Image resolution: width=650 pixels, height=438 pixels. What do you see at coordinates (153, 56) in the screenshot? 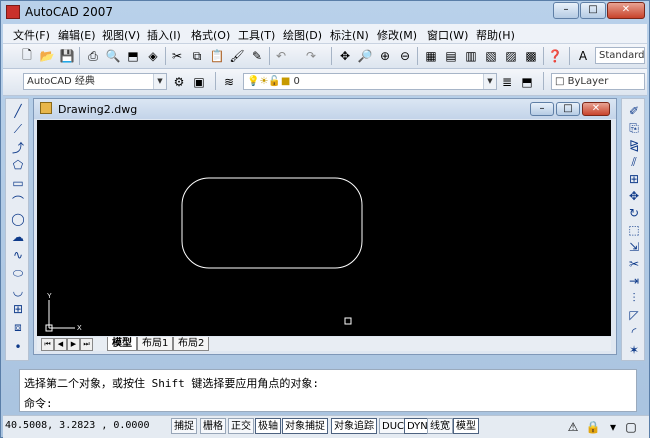
I see `3d-dwf-icon: ◈` at bounding box center [153, 56].